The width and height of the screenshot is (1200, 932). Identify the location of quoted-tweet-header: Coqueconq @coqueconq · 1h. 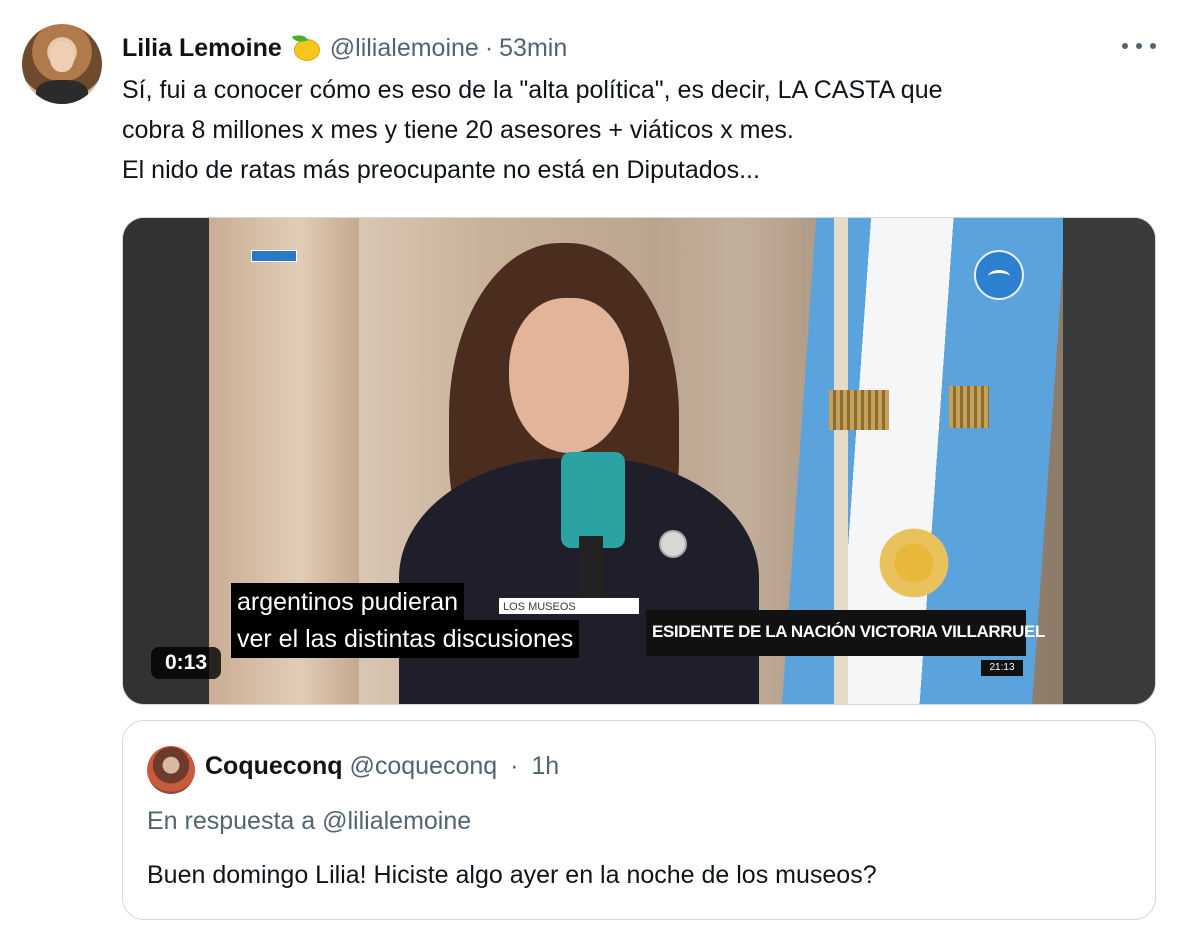
(382, 766).